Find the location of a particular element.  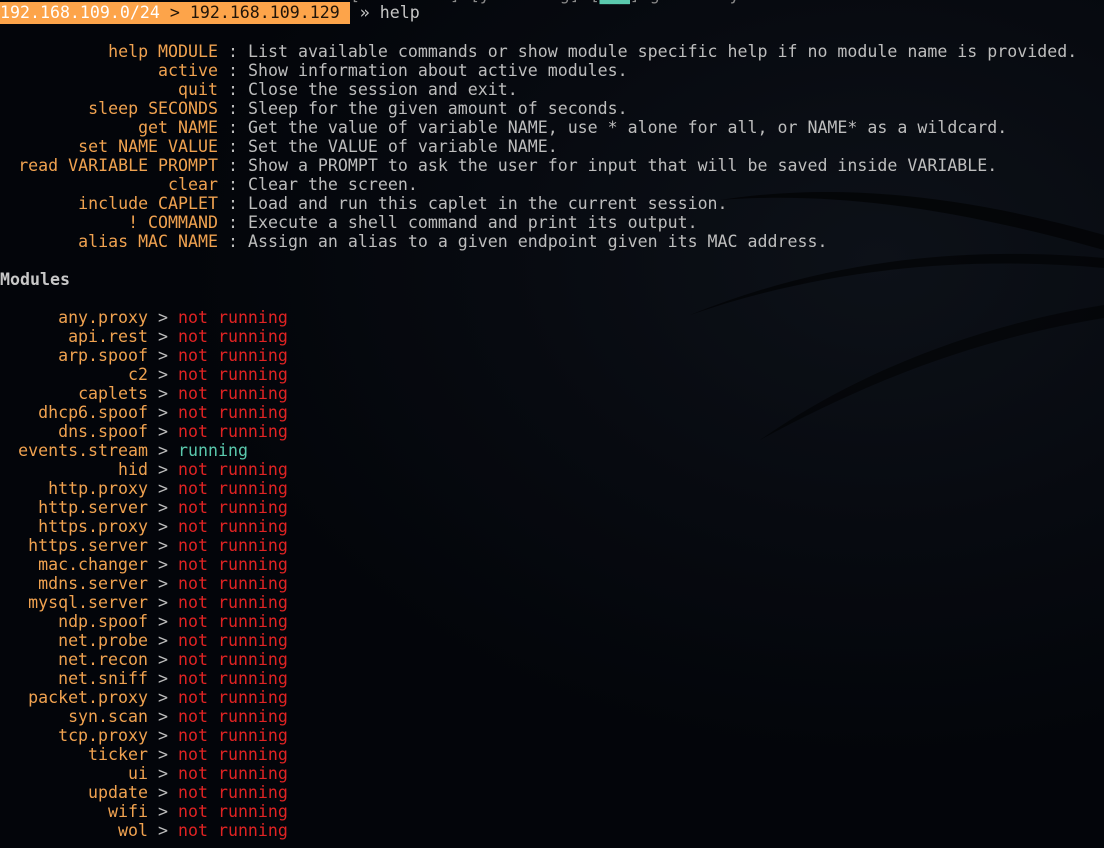

module-row: mdns.server > not running is located at coordinates (144, 583).